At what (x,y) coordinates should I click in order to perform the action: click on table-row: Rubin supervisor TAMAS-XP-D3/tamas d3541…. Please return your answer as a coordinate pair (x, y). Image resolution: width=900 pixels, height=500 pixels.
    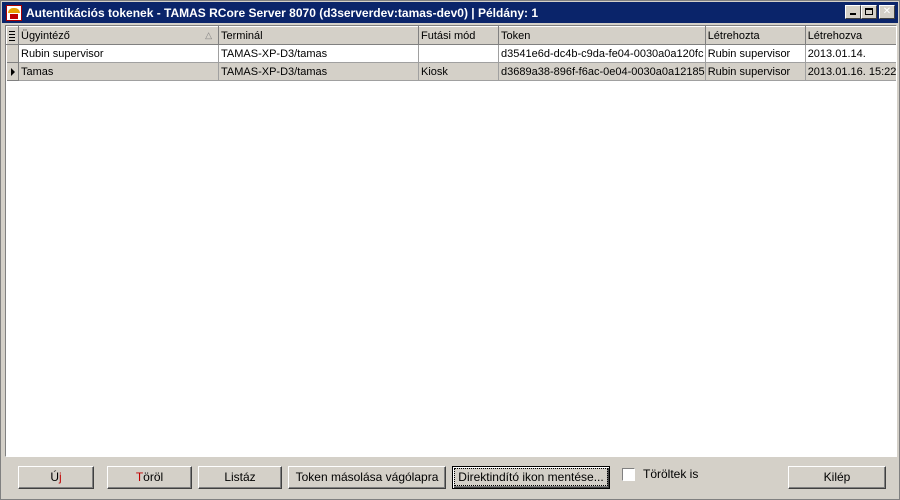
    Looking at the image, I should click on (451, 53).